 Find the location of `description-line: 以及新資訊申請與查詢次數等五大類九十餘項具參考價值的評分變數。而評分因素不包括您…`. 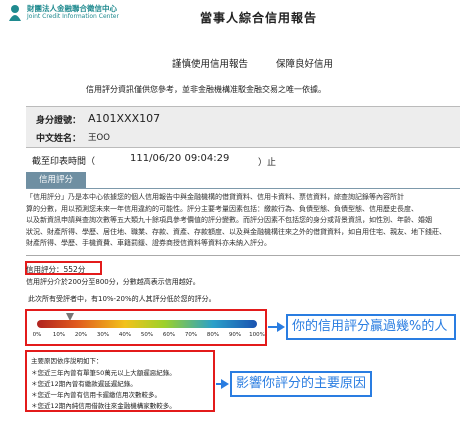

description-line: 以及新資訊申請與查詢次數等五大類九十餘項具參考價值的評分變數。而評分因素不包括您… is located at coordinates (229, 220).